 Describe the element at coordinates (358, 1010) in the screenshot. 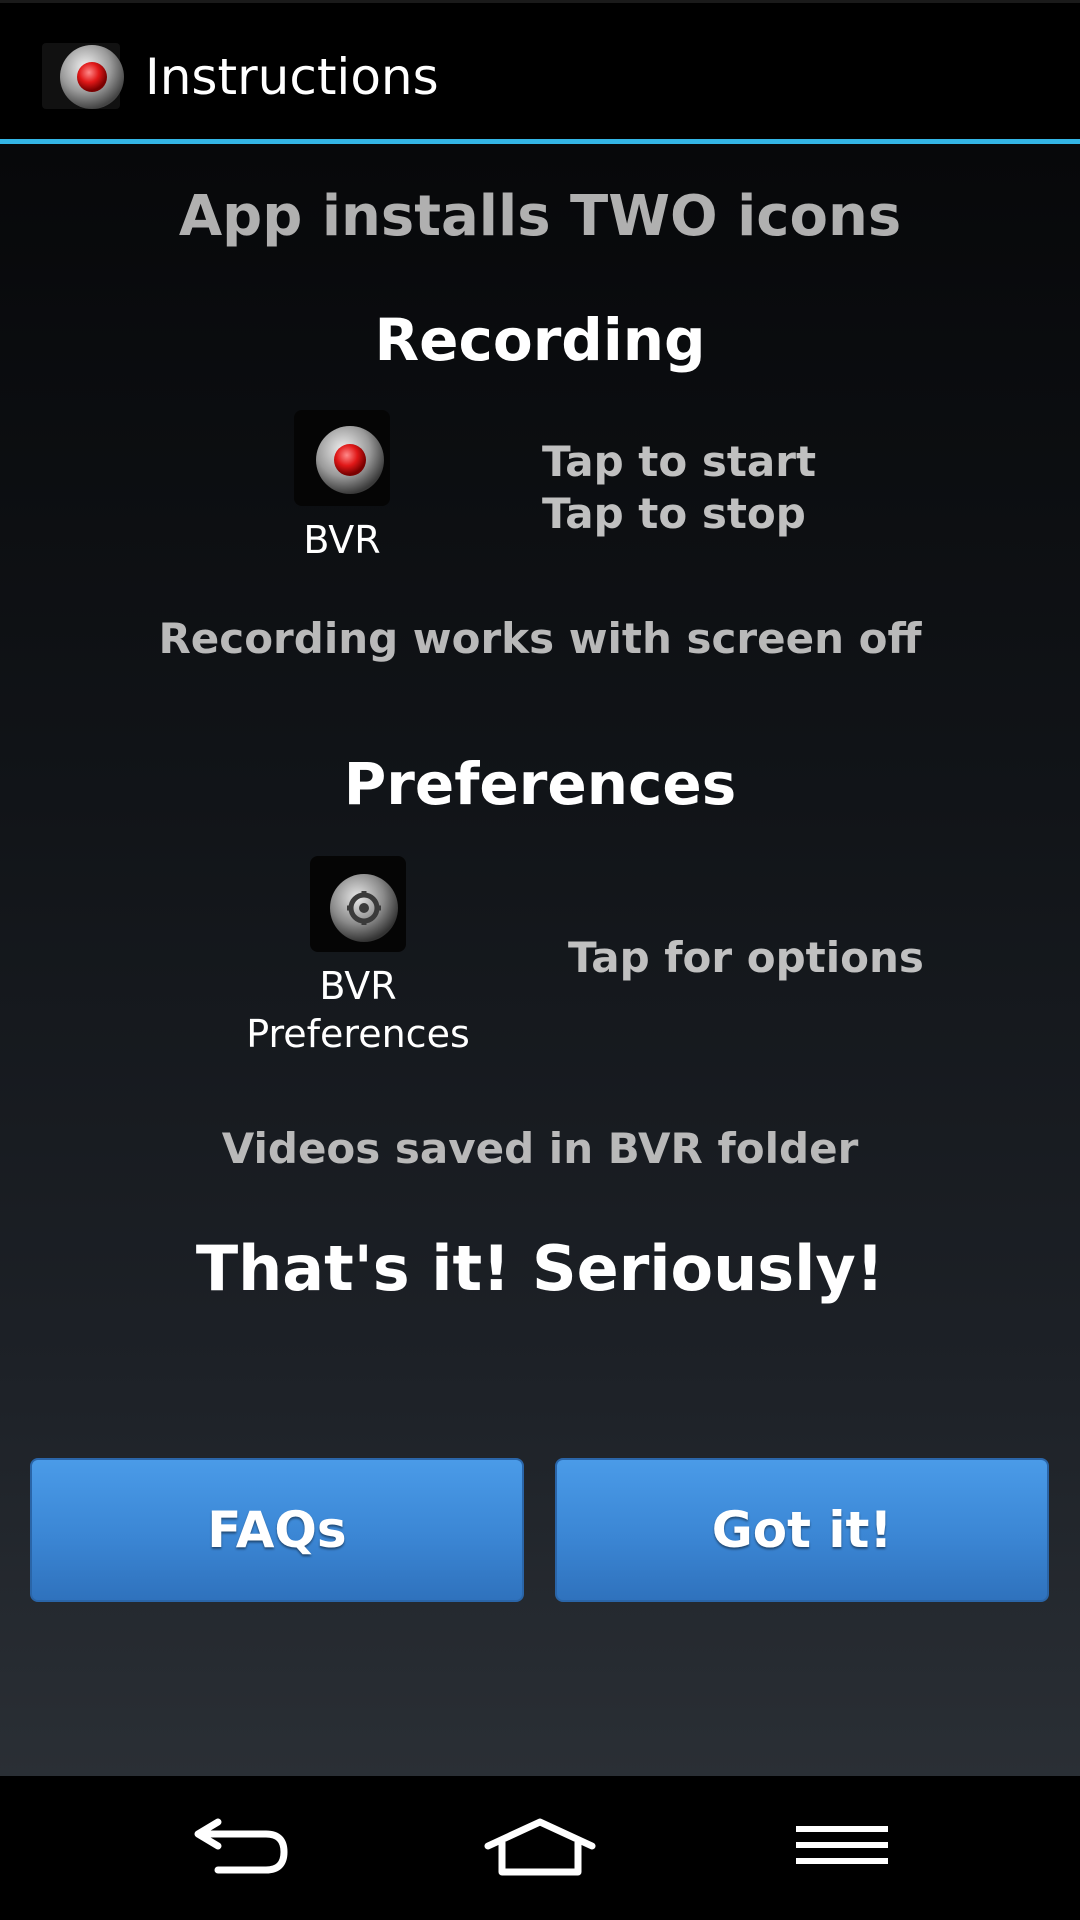

I see `bvr-preferences-launcher-label: BVR Preferences` at that location.